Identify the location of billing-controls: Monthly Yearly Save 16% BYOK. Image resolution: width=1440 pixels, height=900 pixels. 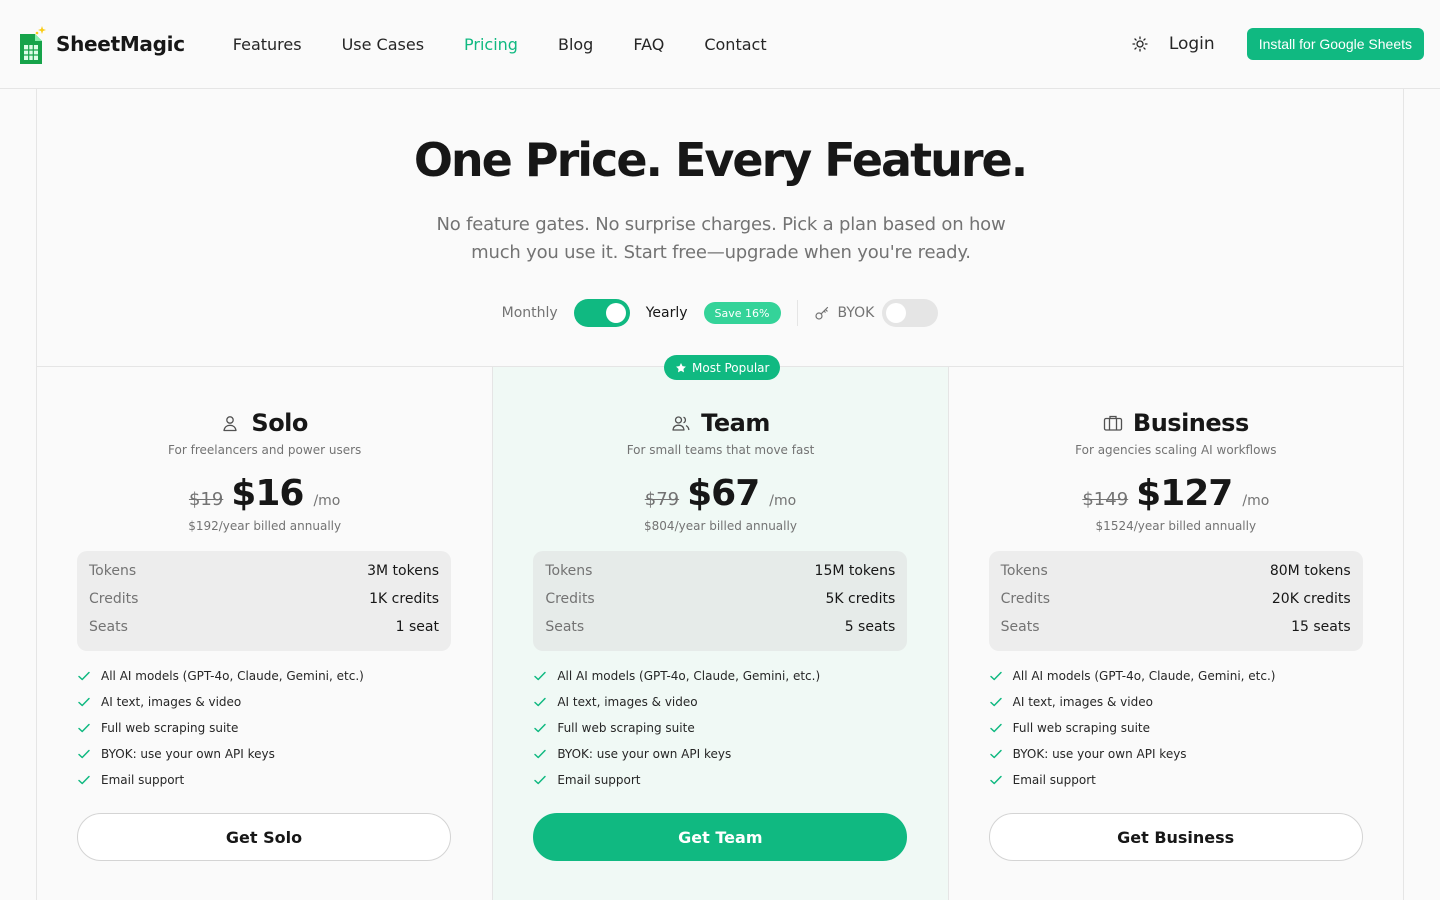
(720, 313).